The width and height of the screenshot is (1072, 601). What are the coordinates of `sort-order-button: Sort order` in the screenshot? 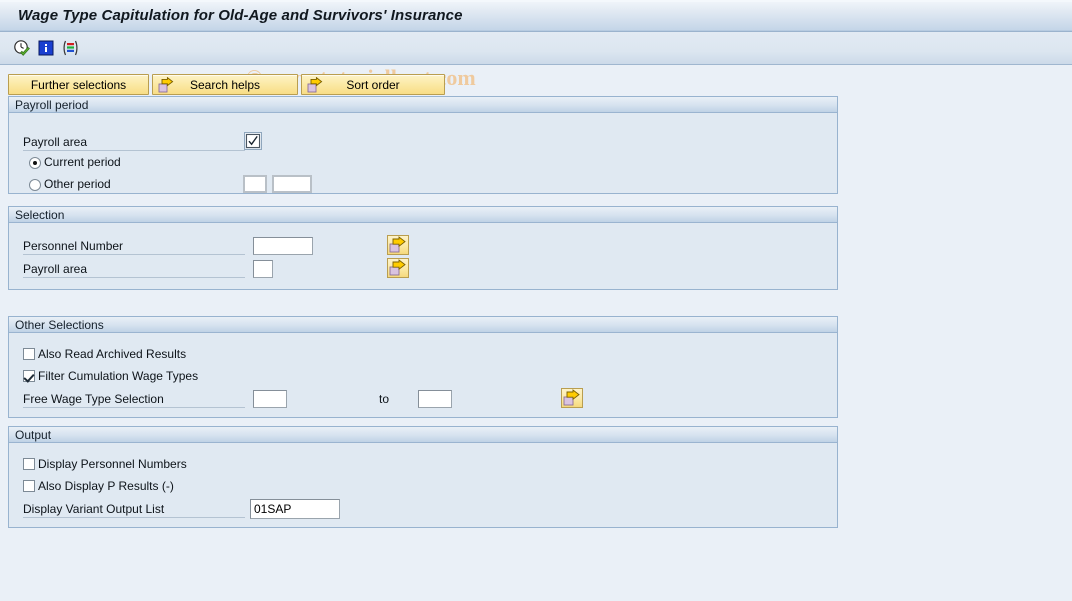 It's located at (373, 84).